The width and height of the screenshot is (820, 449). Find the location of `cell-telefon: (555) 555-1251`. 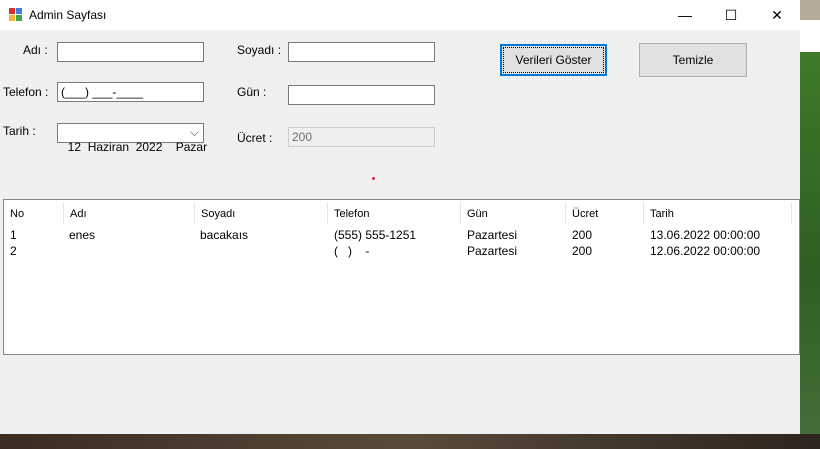

cell-telefon: (555) 555-1251 is located at coordinates (375, 235).